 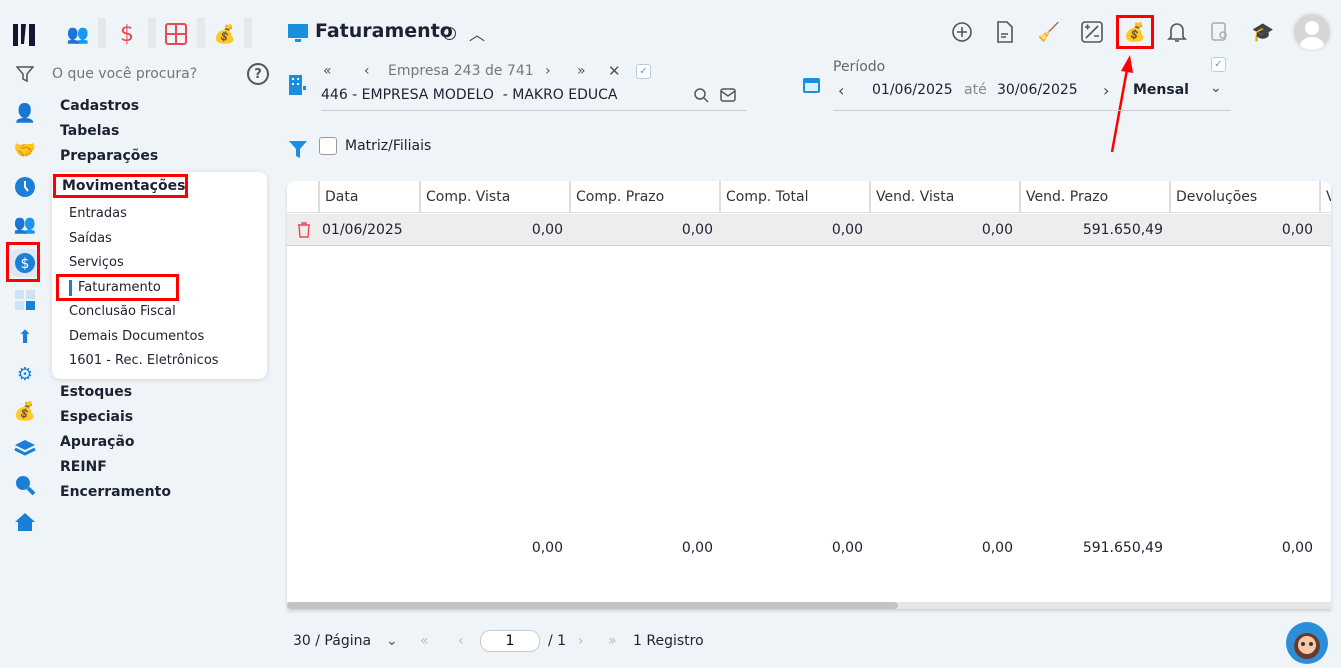 What do you see at coordinates (367, 71) in the screenshot?
I see `prev-empresa-button: ‹` at bounding box center [367, 71].